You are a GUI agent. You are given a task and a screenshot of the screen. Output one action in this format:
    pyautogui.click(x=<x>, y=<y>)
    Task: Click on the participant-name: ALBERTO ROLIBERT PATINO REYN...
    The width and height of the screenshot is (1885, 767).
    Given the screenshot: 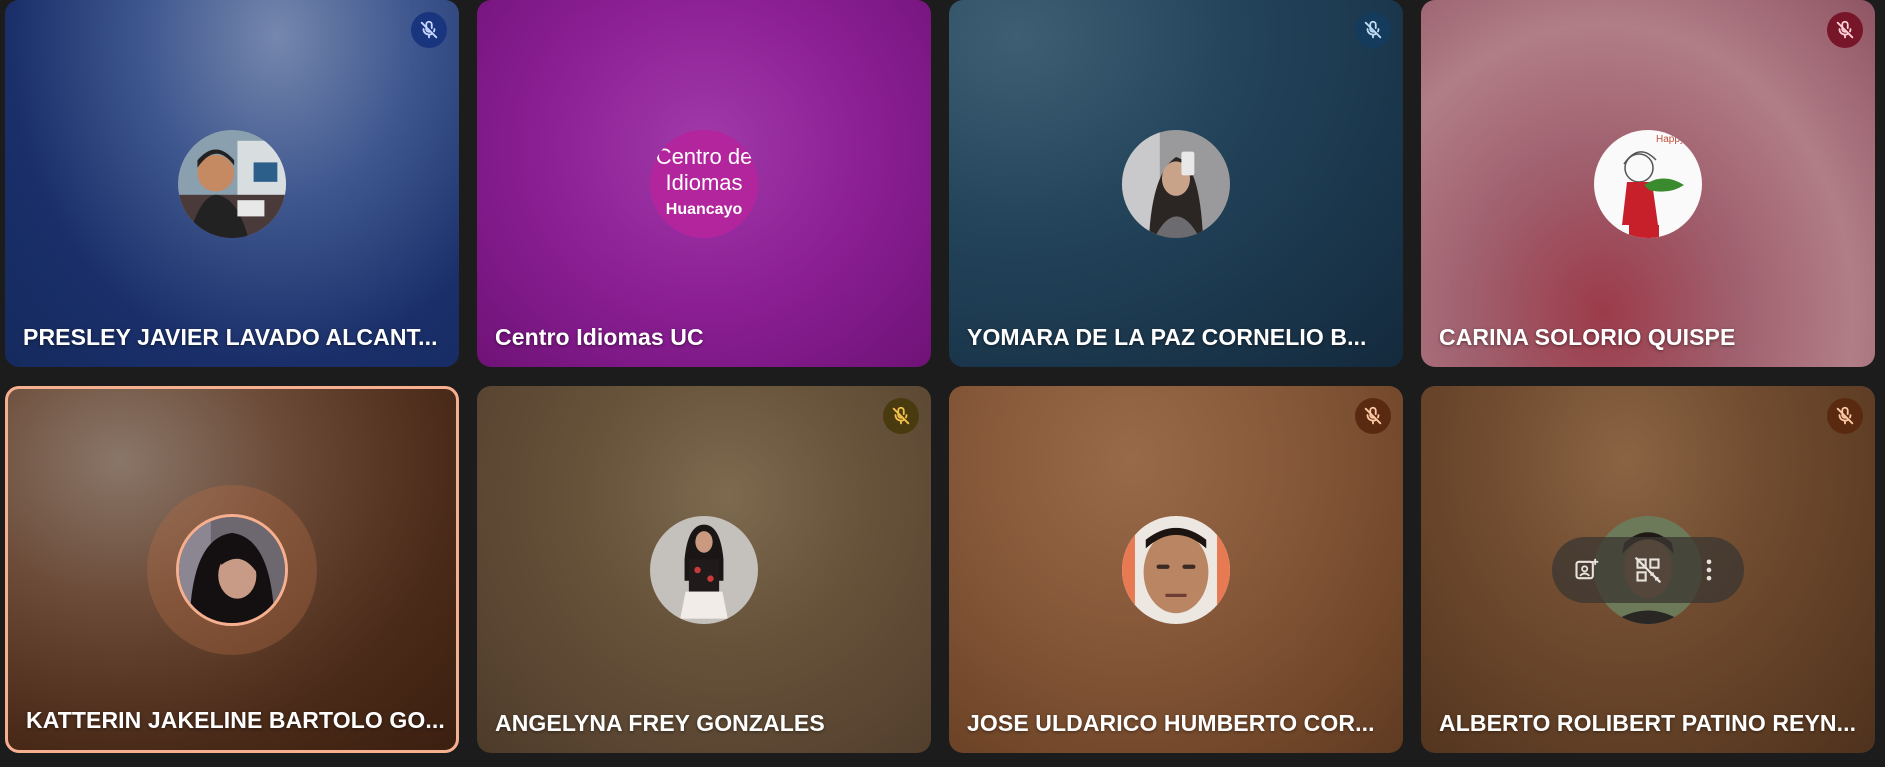 What is the action you would take?
    pyautogui.click(x=1648, y=723)
    